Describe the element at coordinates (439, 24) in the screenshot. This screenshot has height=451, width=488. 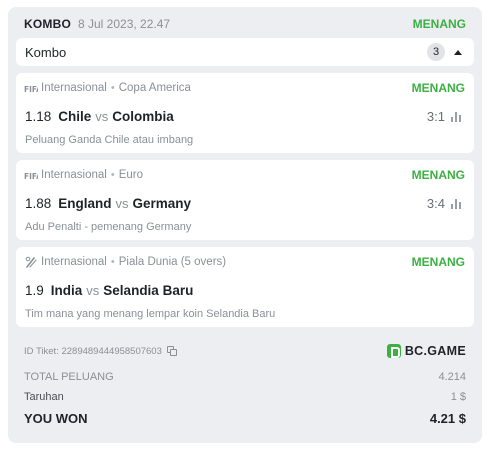
I see `slip-status-badge: MENANG` at that location.